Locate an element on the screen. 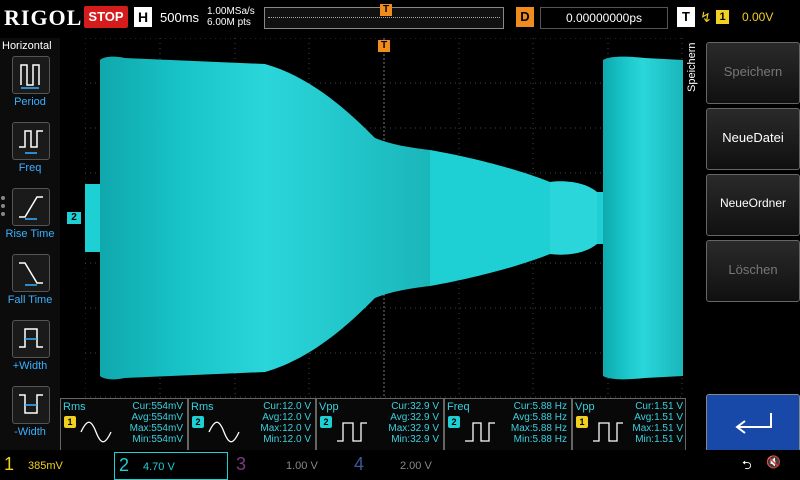 The width and height of the screenshot is (800, 480). new-folder-button-label: NeueOrdner is located at coordinates (753, 203).